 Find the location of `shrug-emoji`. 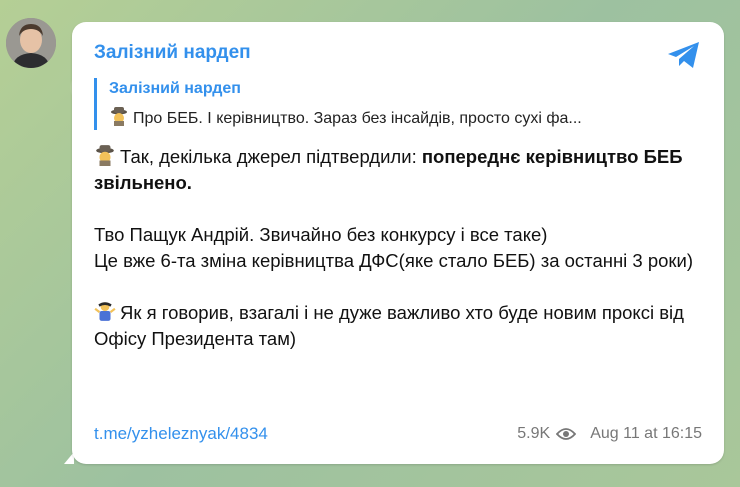

shrug-emoji is located at coordinates (105, 311).